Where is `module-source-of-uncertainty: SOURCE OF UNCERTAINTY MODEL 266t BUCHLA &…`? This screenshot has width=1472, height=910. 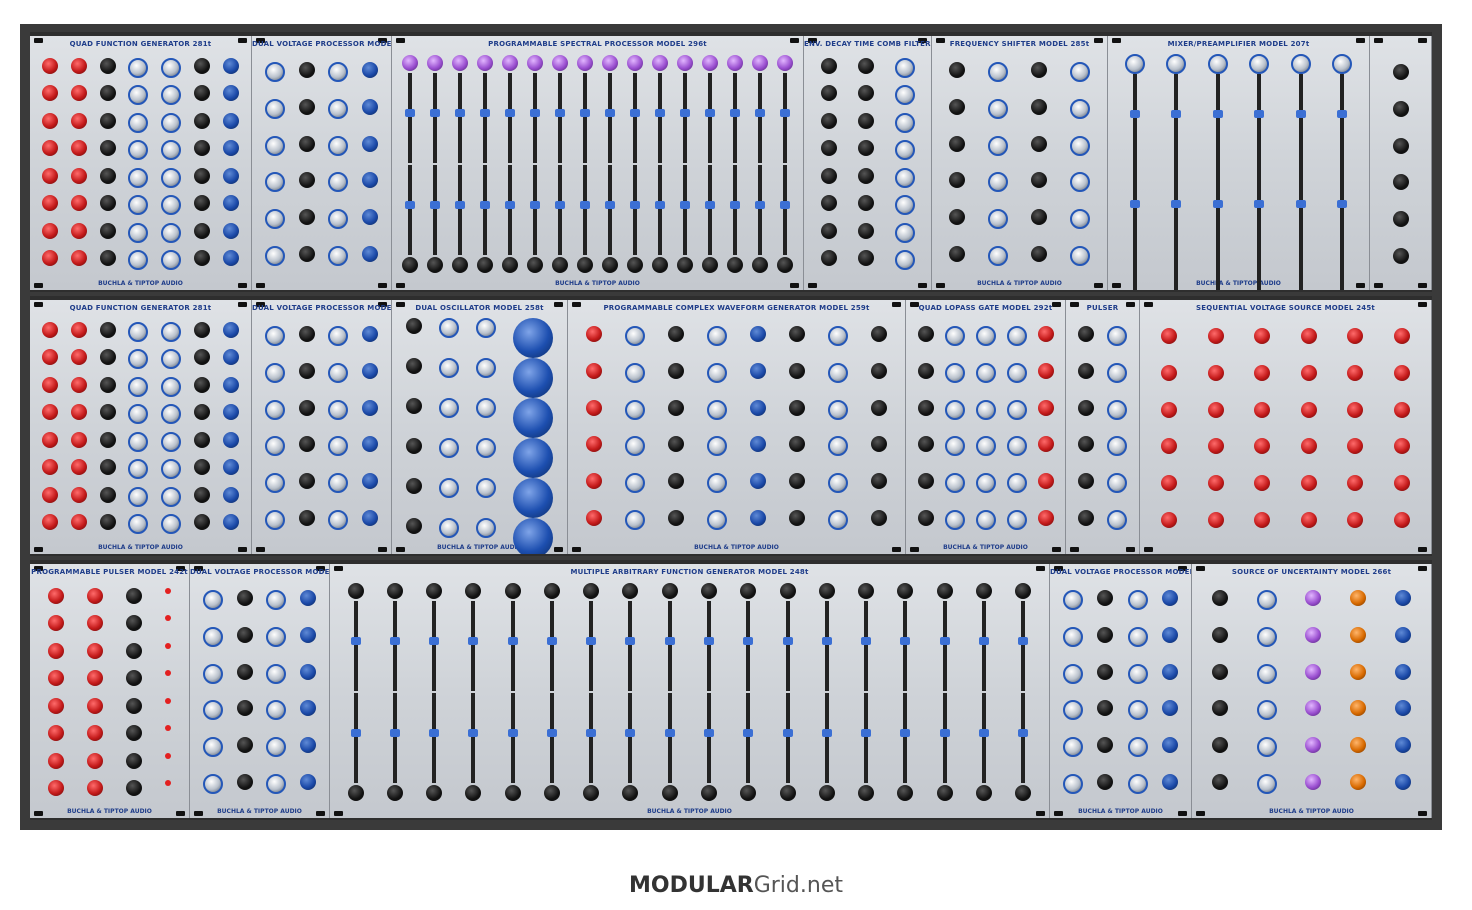 module-source-of-uncertainty: SOURCE OF UNCERTAINTY MODEL 266t BUCHLA &… is located at coordinates (1312, 691).